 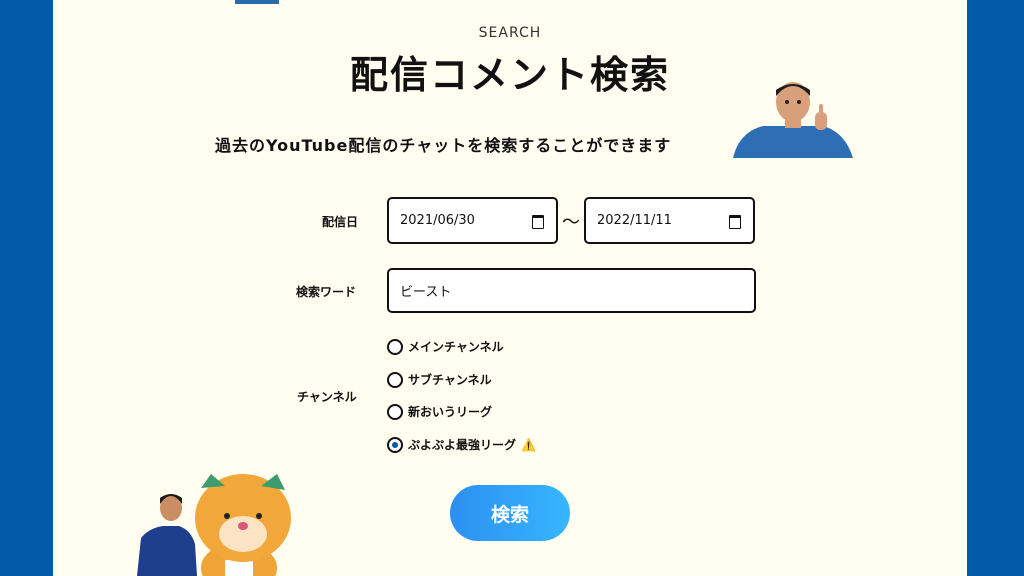 What do you see at coordinates (327, 397) in the screenshot?
I see `channel-label: チャンネル` at bounding box center [327, 397].